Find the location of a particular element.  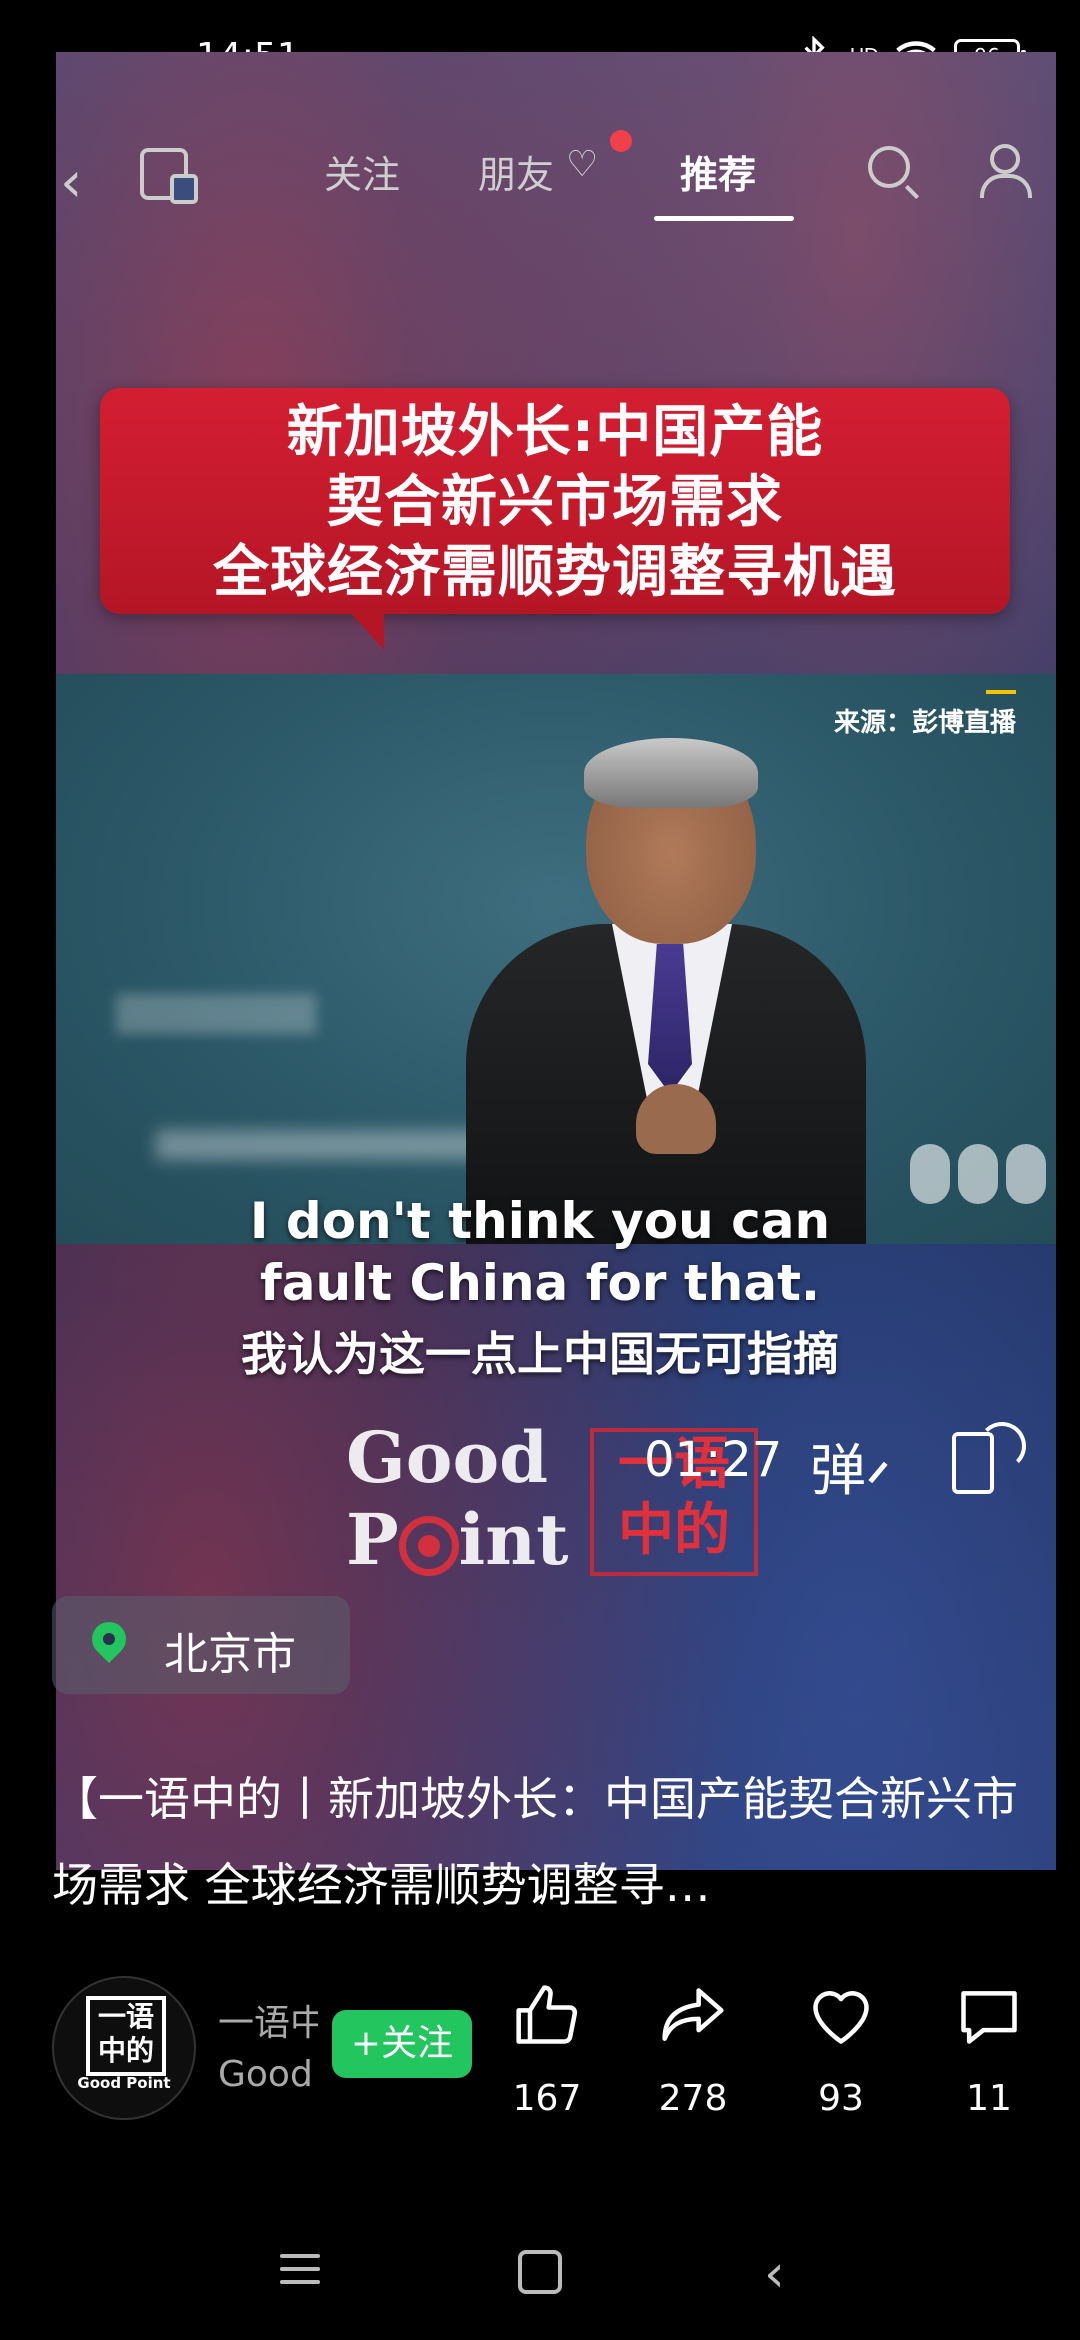

subtitle-line: fault China for that. is located at coordinates (539, 1283).